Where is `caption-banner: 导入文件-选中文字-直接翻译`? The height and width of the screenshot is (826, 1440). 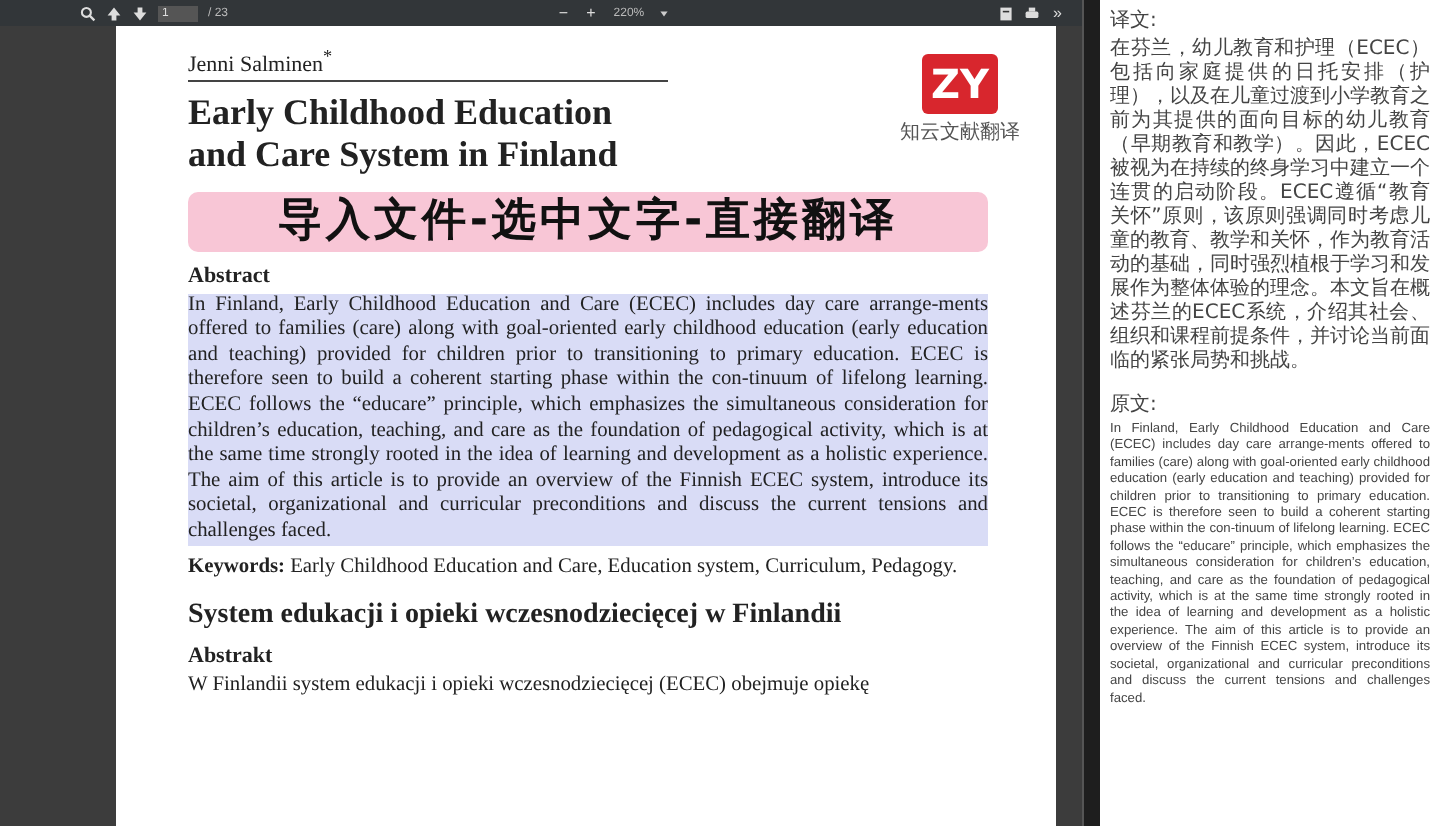 caption-banner: 导入文件-选中文字-直接翻译 is located at coordinates (588, 221).